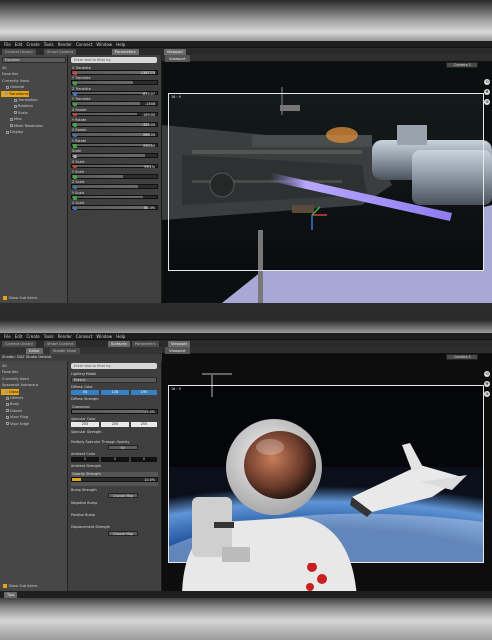 The height and width of the screenshot is (640, 492). What do you see at coordinates (11, 595) in the screenshot?
I see `tips-tab: Tips` at bounding box center [11, 595].